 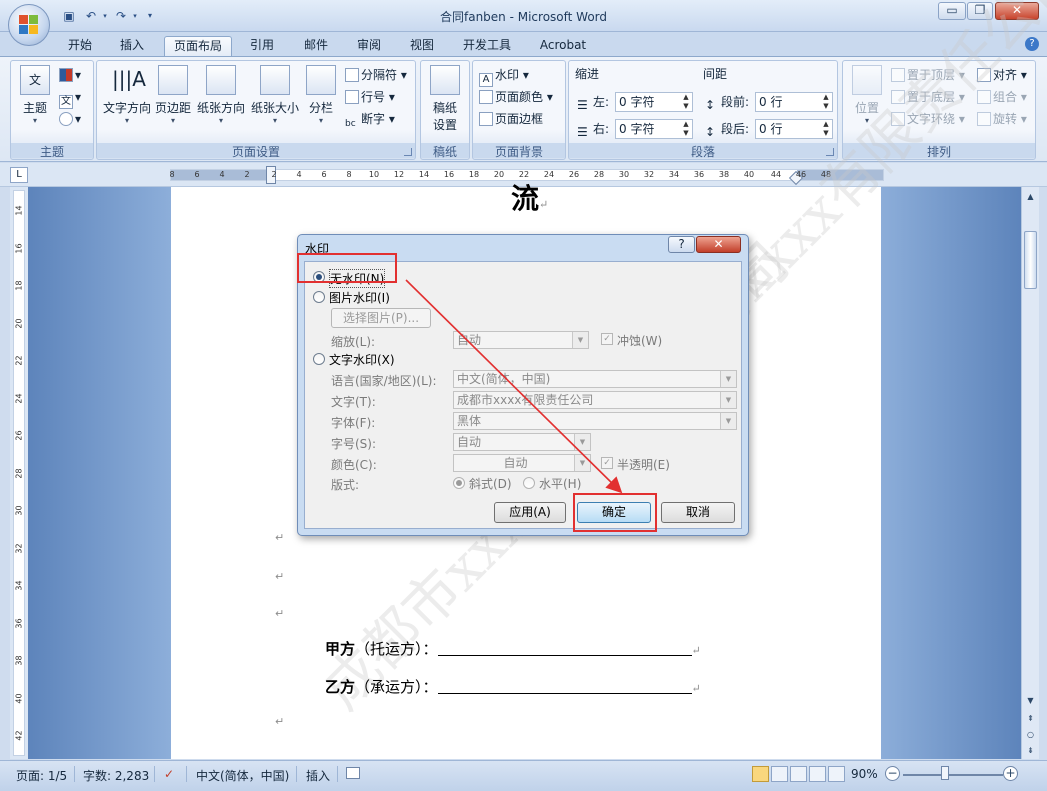 What do you see at coordinates (29, 25) in the screenshot?
I see `office-button` at bounding box center [29, 25].